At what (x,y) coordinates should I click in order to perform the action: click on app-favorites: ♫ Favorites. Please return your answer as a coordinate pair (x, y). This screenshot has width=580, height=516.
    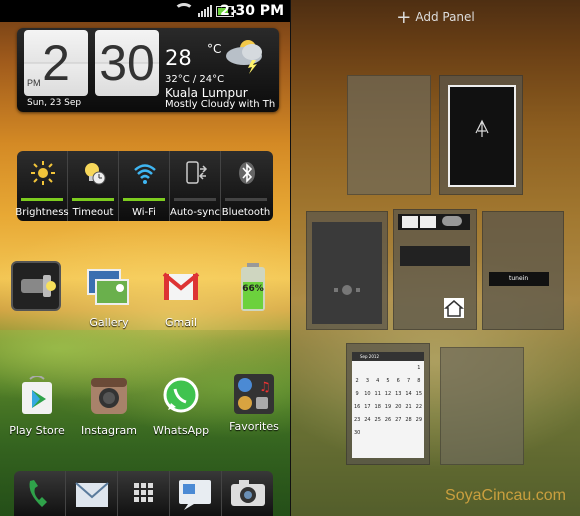
    Looking at the image, I should click on (254, 402).